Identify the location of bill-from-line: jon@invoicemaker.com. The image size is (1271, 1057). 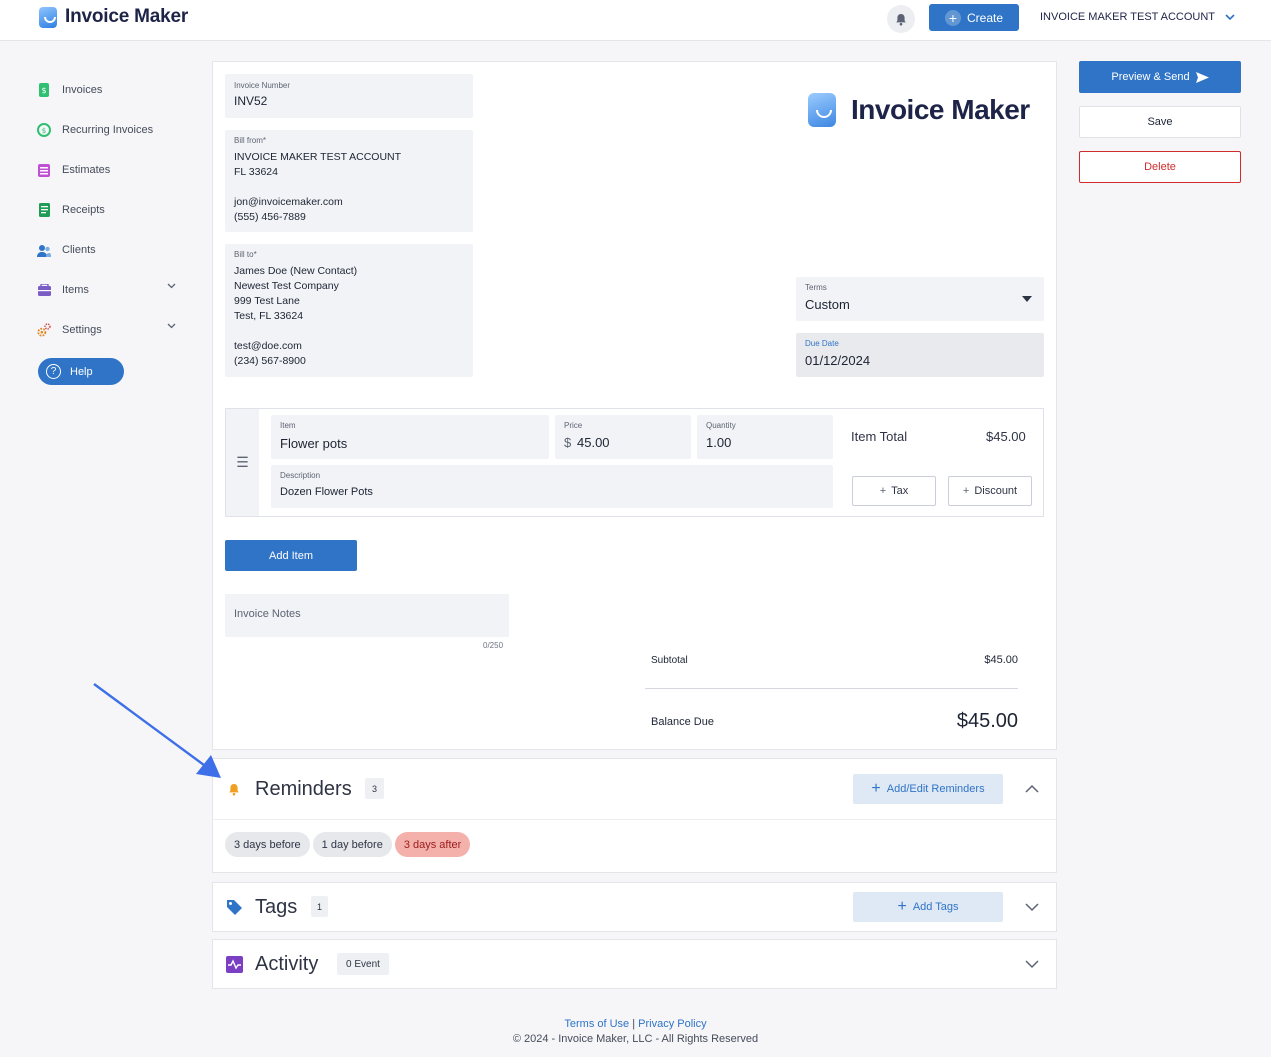
(288, 202).